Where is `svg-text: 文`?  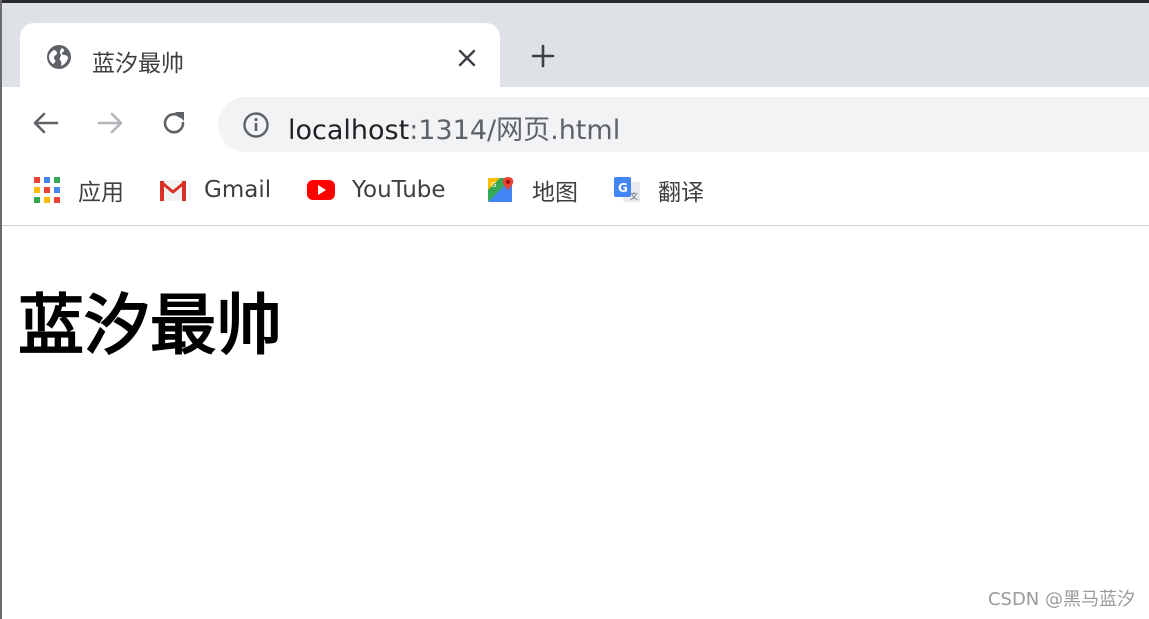
svg-text: 文 is located at coordinates (634, 196).